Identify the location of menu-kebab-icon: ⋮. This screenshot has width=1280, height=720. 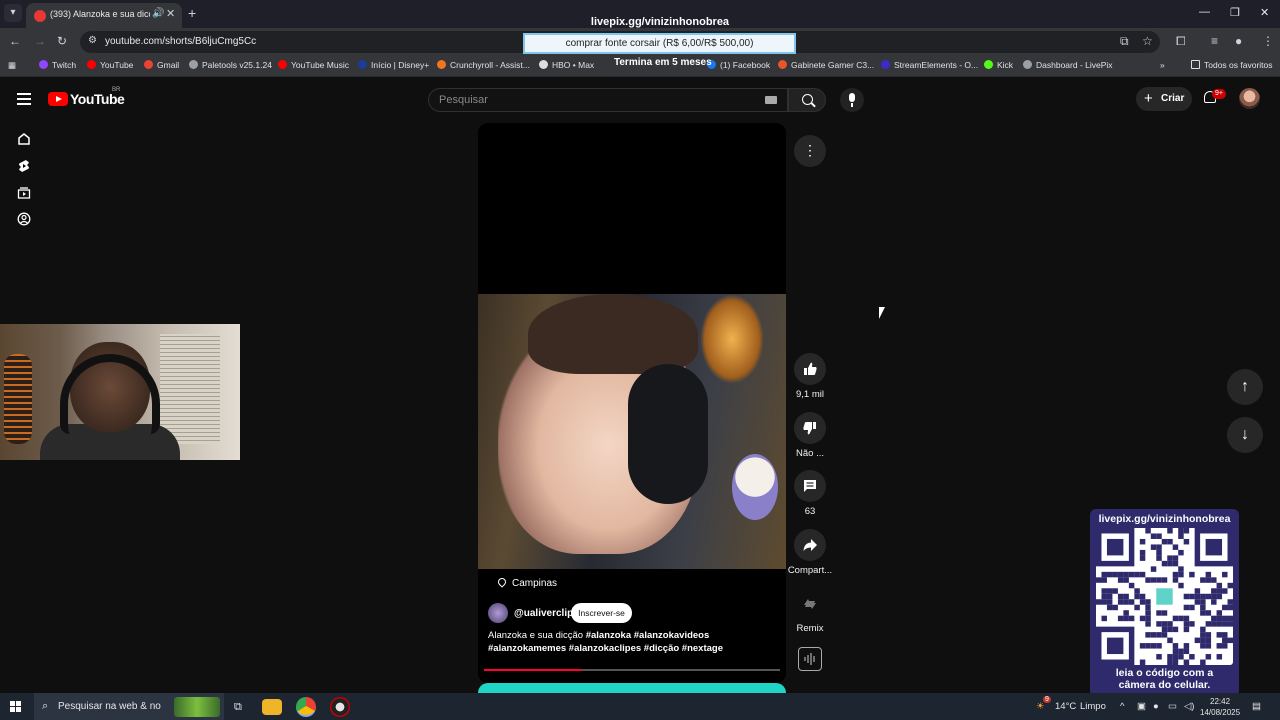
(1268, 41).